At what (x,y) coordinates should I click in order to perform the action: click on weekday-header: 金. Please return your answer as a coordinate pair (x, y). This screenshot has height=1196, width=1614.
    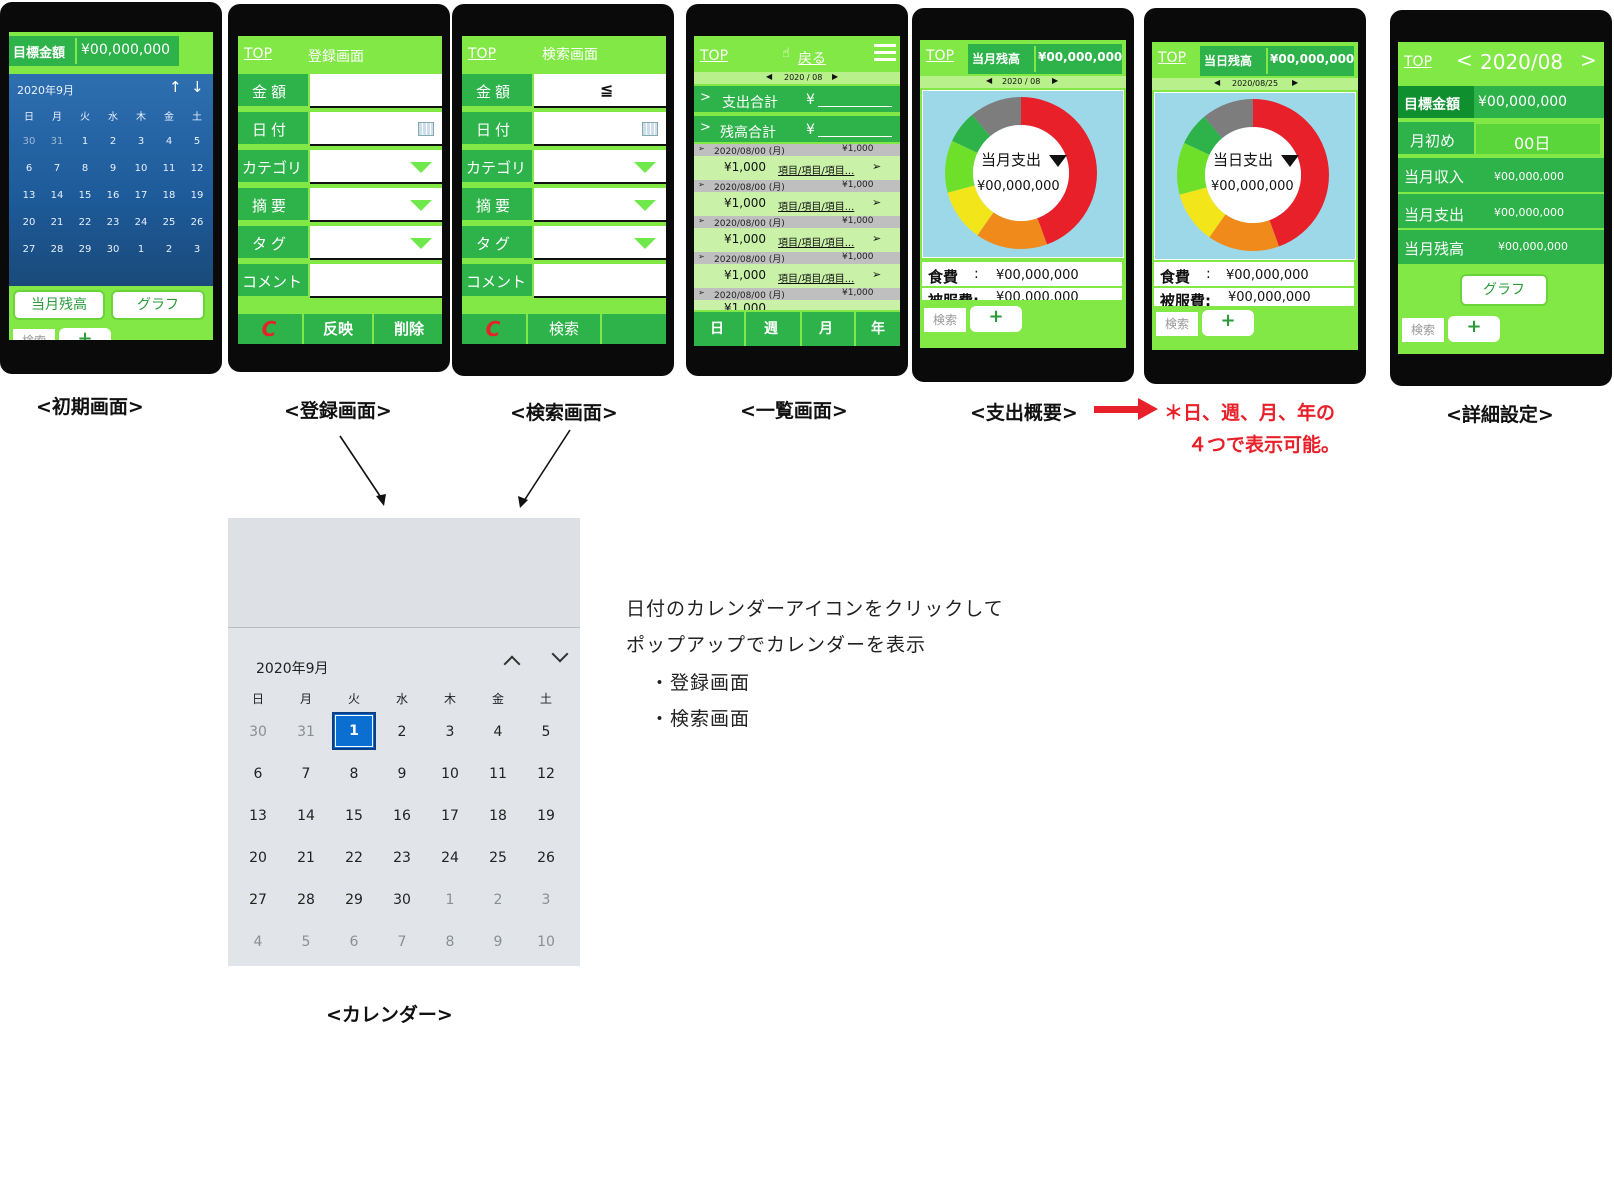
    Looking at the image, I should click on (497, 699).